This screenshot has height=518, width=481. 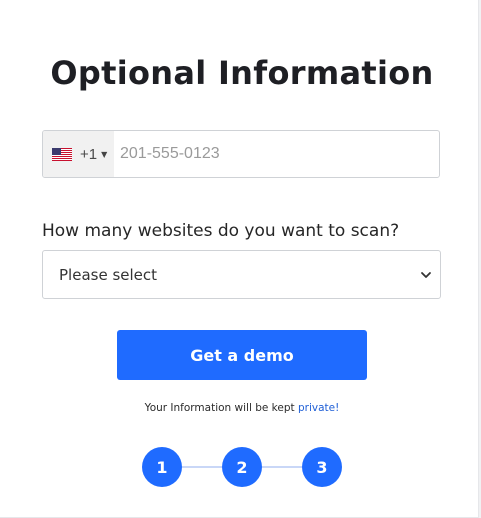 What do you see at coordinates (242, 355) in the screenshot?
I see `get-demo-button: Get a demo` at bounding box center [242, 355].